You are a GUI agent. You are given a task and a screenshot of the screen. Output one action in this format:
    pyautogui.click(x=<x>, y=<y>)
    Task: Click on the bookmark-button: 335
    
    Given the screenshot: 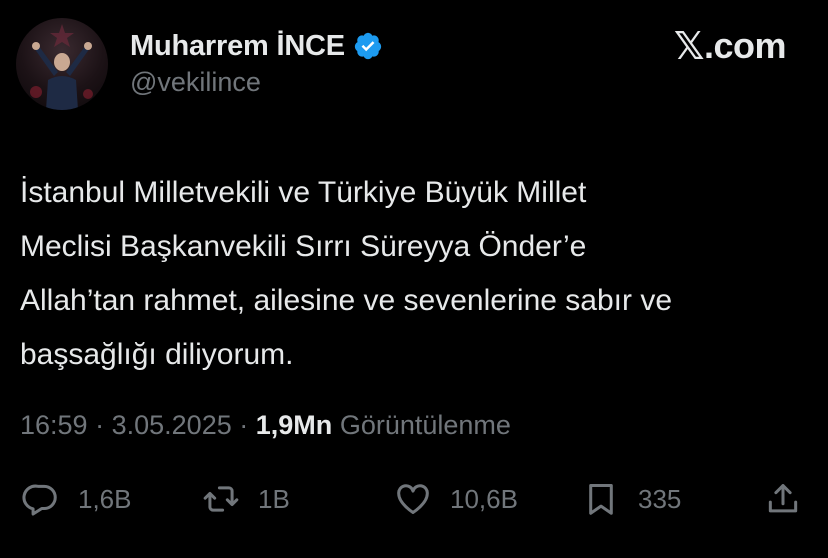 What is the action you would take?
    pyautogui.click(x=631, y=499)
    